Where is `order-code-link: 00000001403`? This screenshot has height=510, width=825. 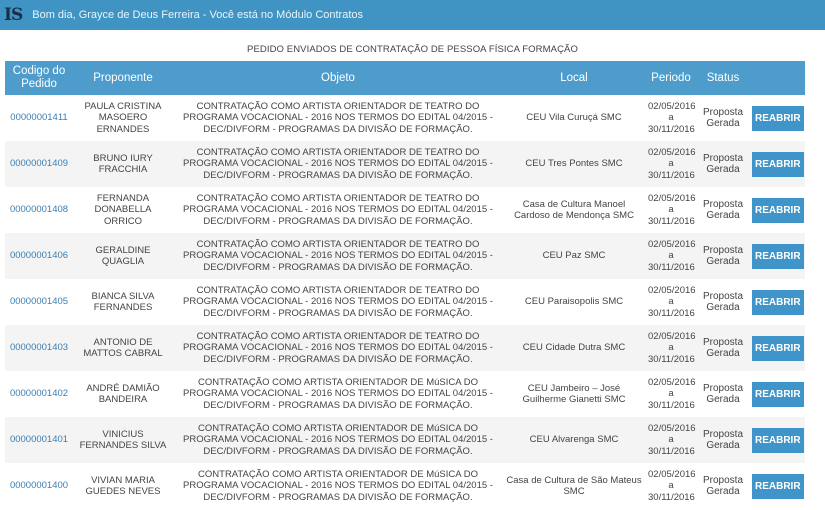 order-code-link: 00000001403 is located at coordinates (39, 347).